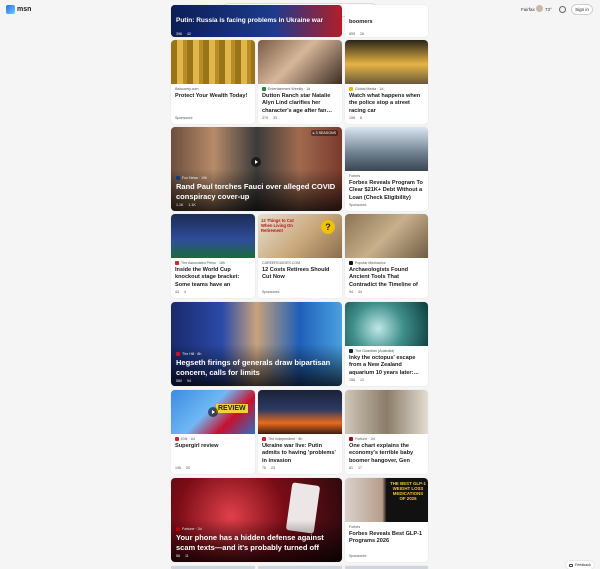  I want to click on card-engagement: 1.1K 1.1K, so click(186, 205).